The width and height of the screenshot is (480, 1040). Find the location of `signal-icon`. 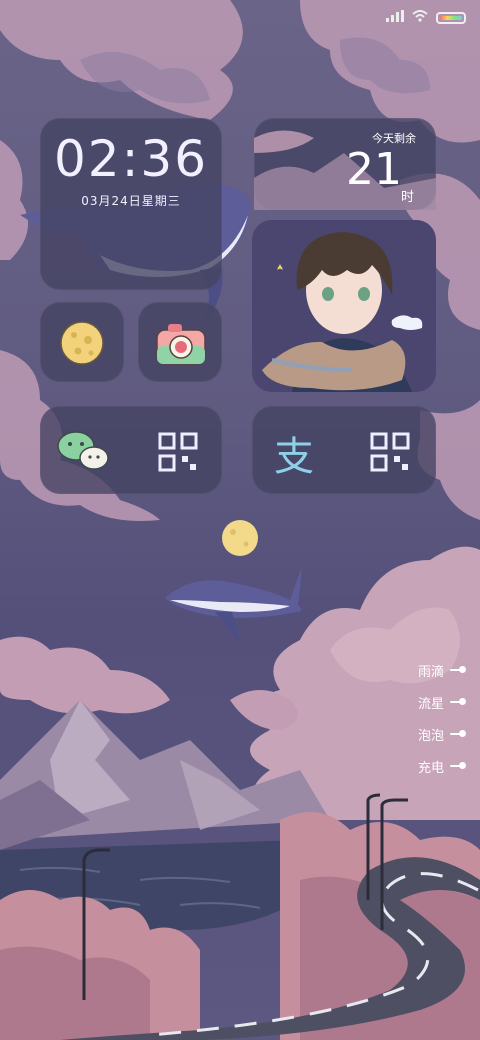

signal-icon is located at coordinates (395, 17).